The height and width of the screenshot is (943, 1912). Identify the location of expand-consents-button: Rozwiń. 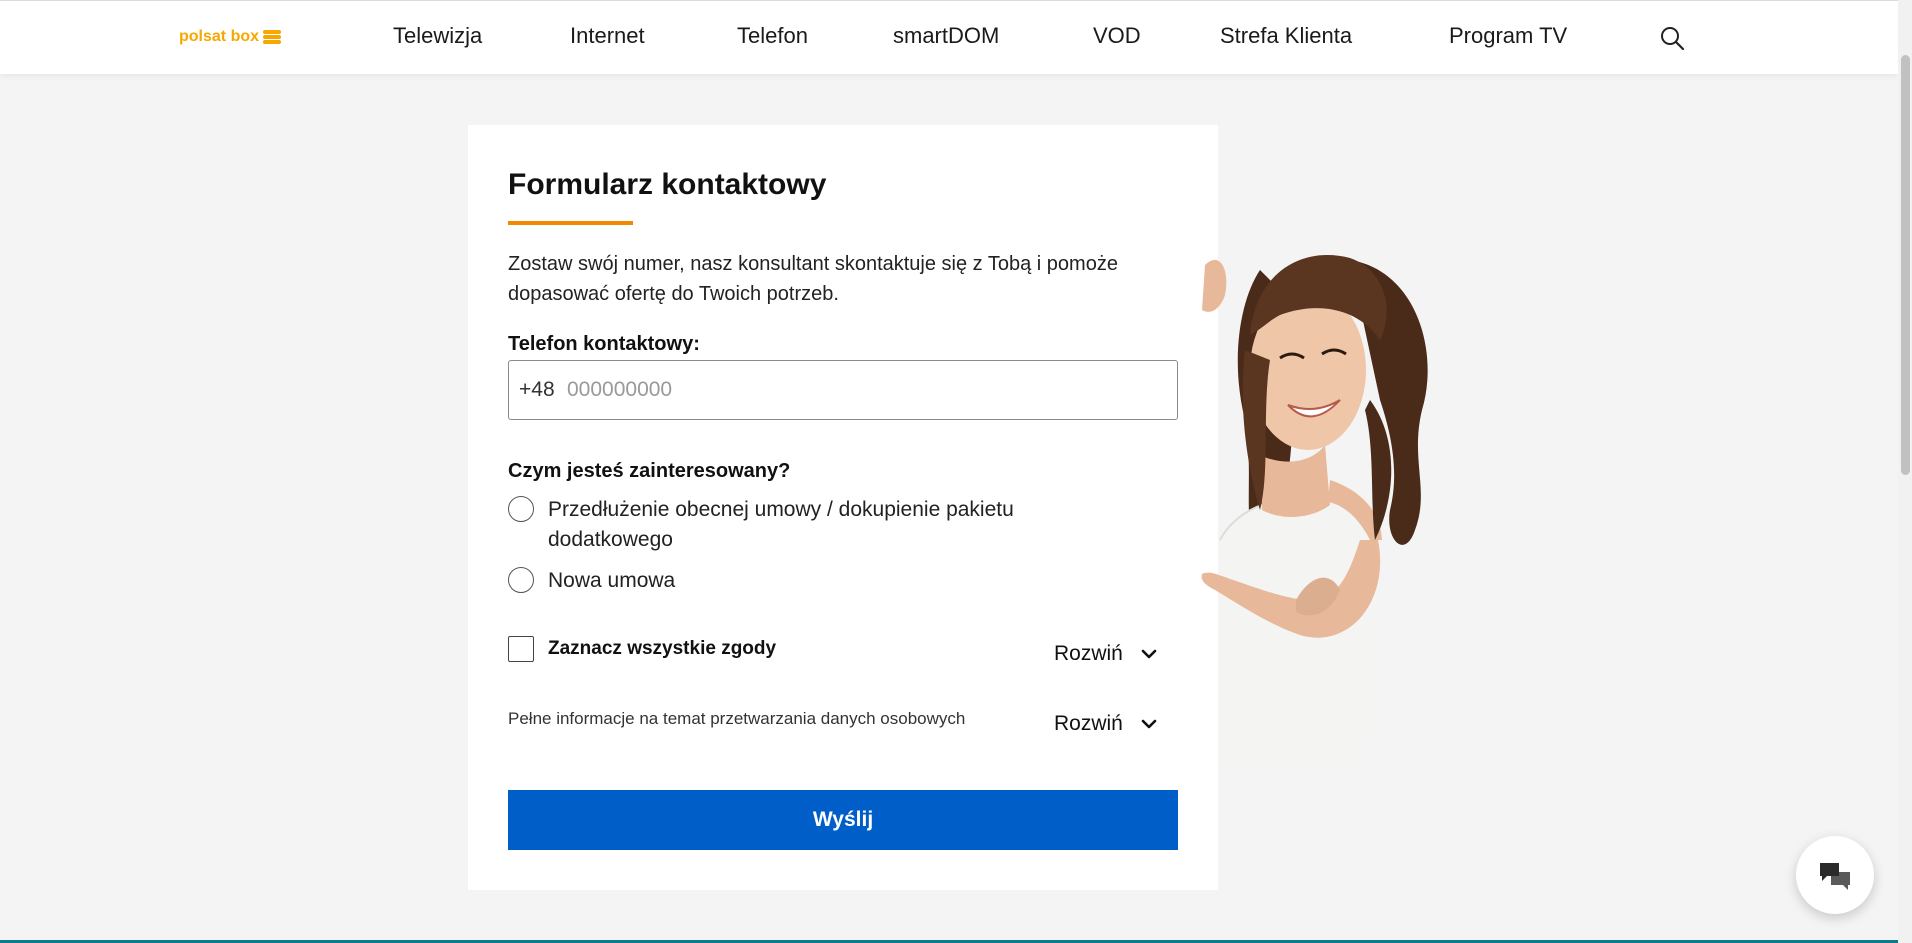
(1105, 654).